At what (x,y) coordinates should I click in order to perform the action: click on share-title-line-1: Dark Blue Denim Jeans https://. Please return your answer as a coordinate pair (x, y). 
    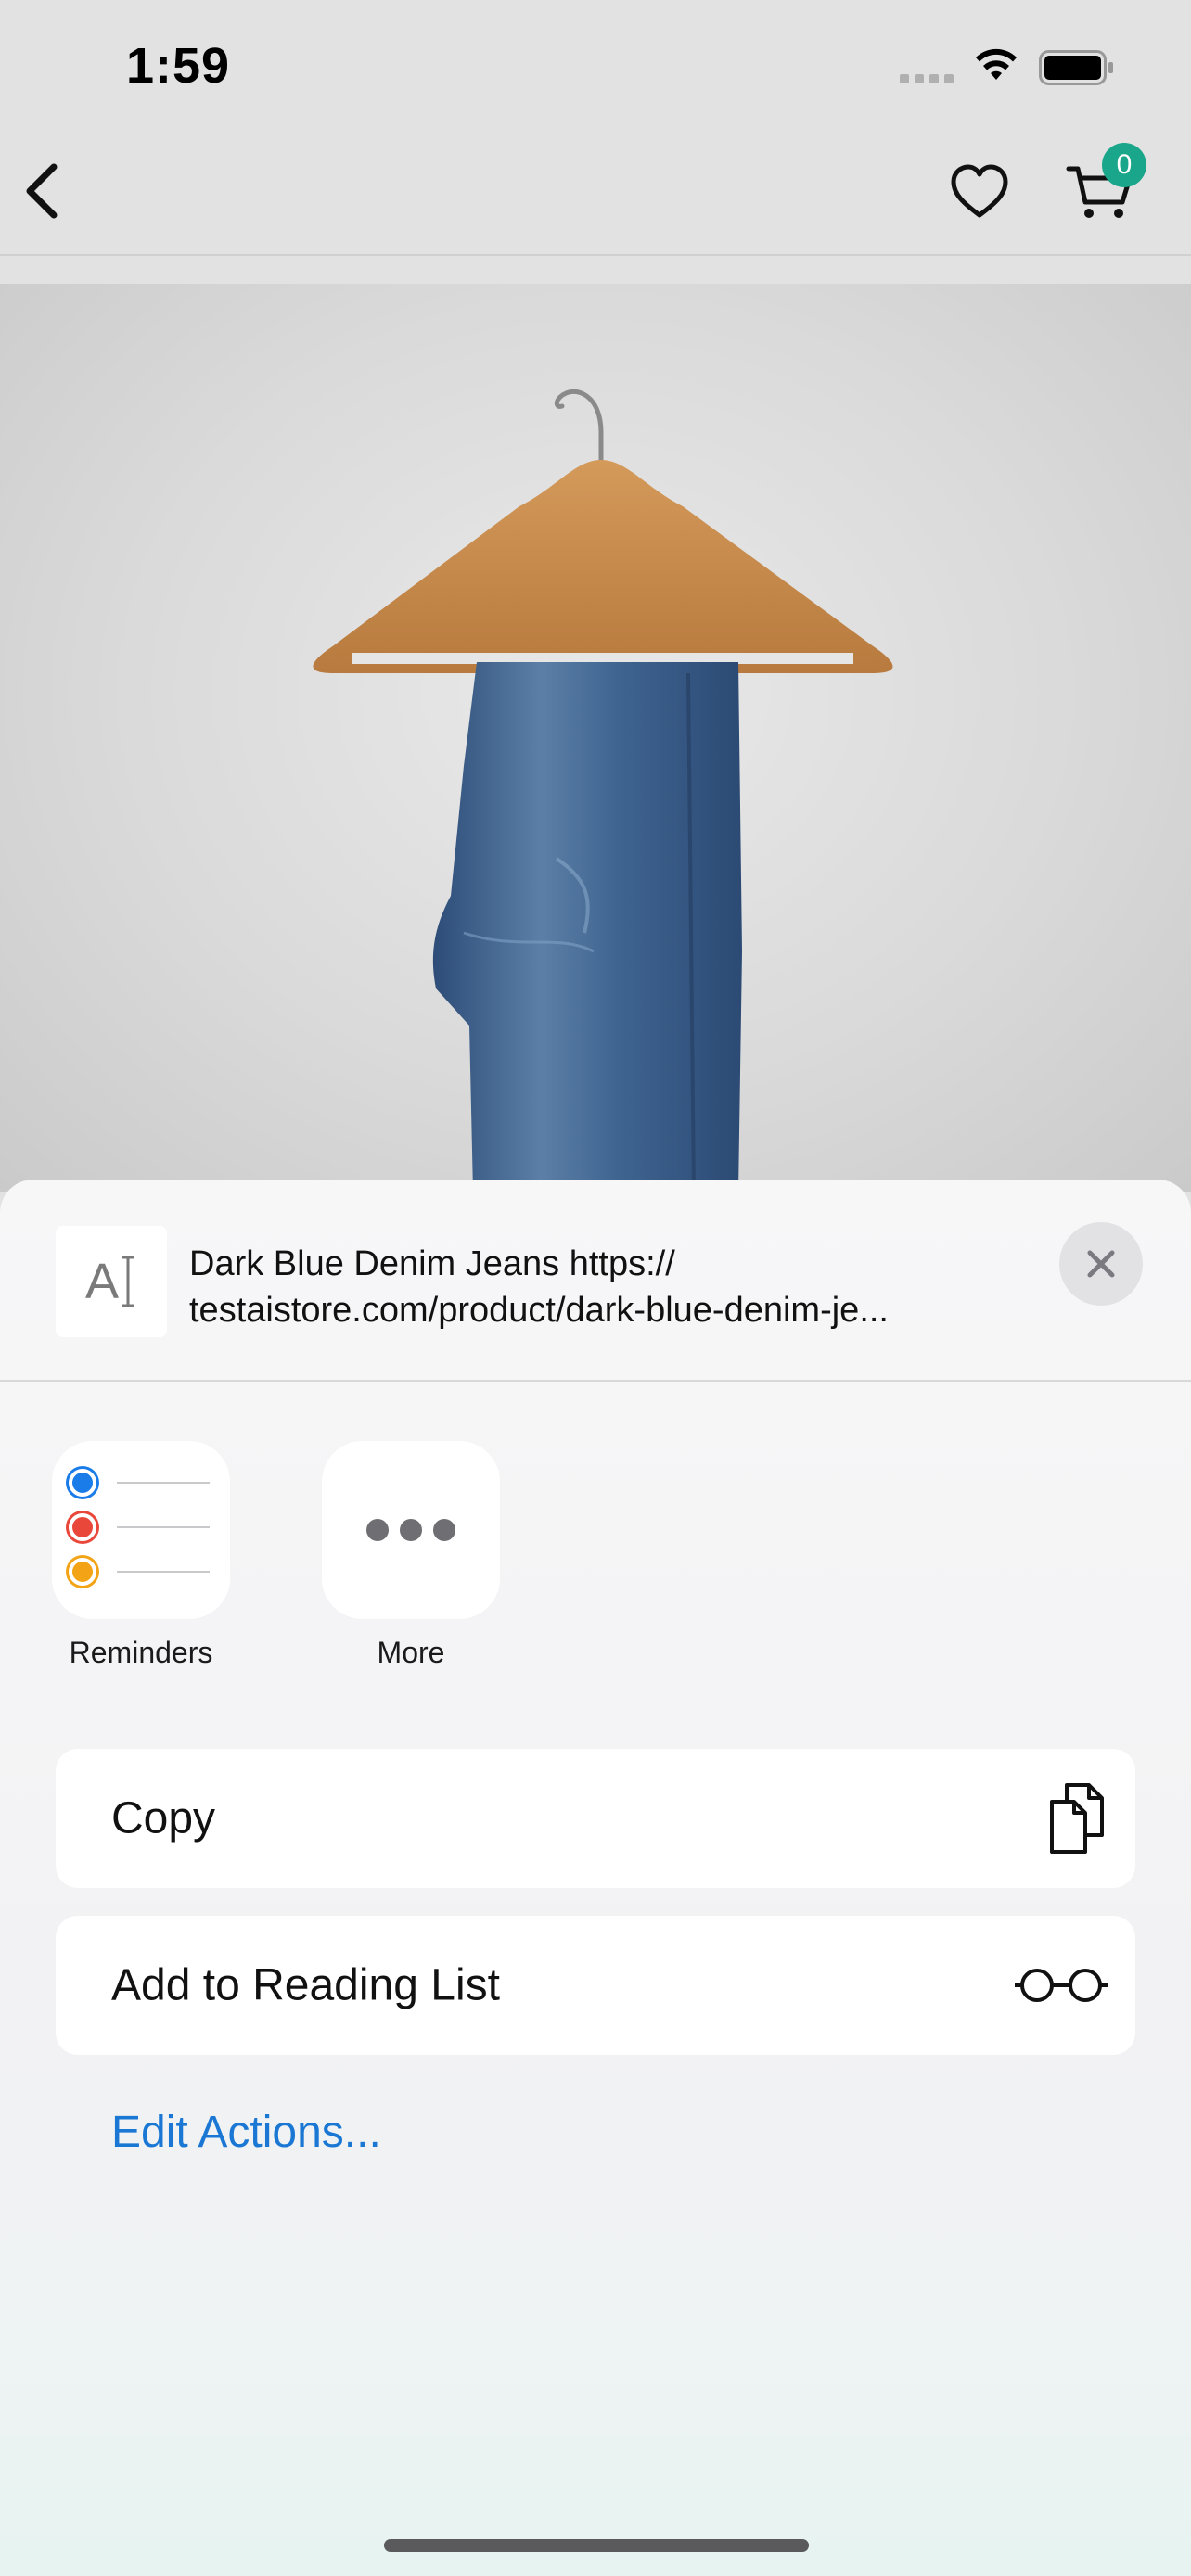
    Looking at the image, I should click on (432, 1263).